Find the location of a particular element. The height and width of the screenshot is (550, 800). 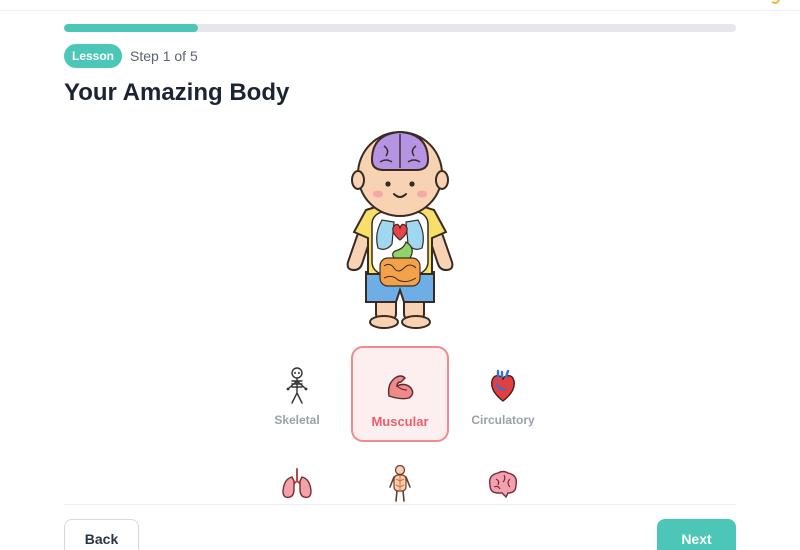

system-tile-skeletal: Skeletal is located at coordinates (297, 396).